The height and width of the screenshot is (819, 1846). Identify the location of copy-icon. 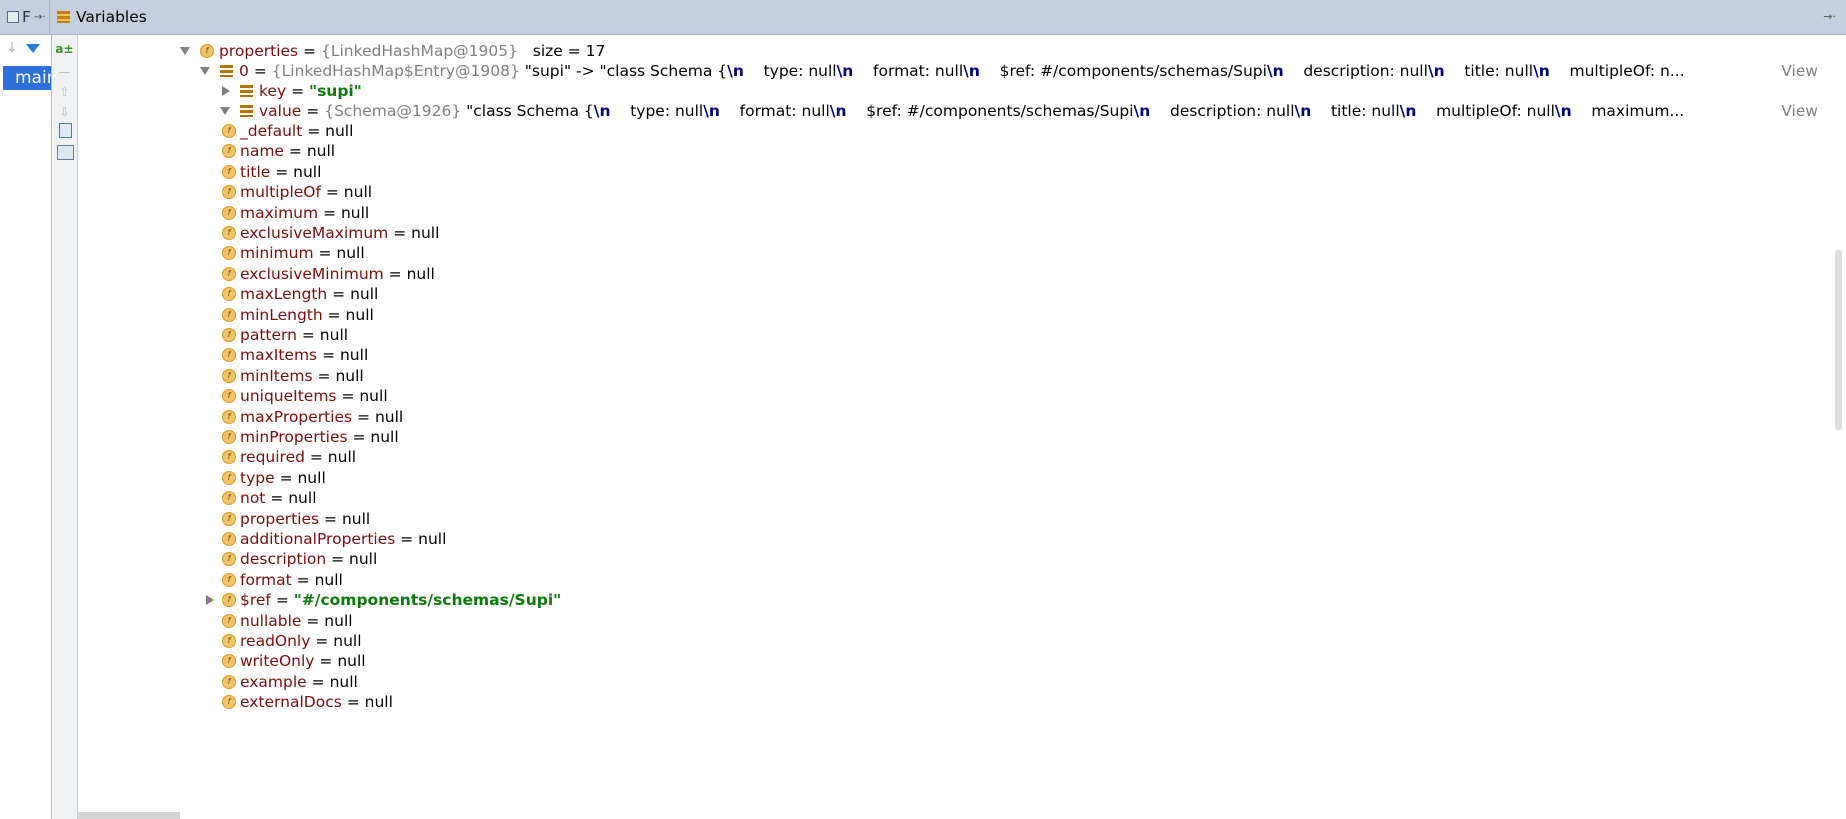
(65, 130).